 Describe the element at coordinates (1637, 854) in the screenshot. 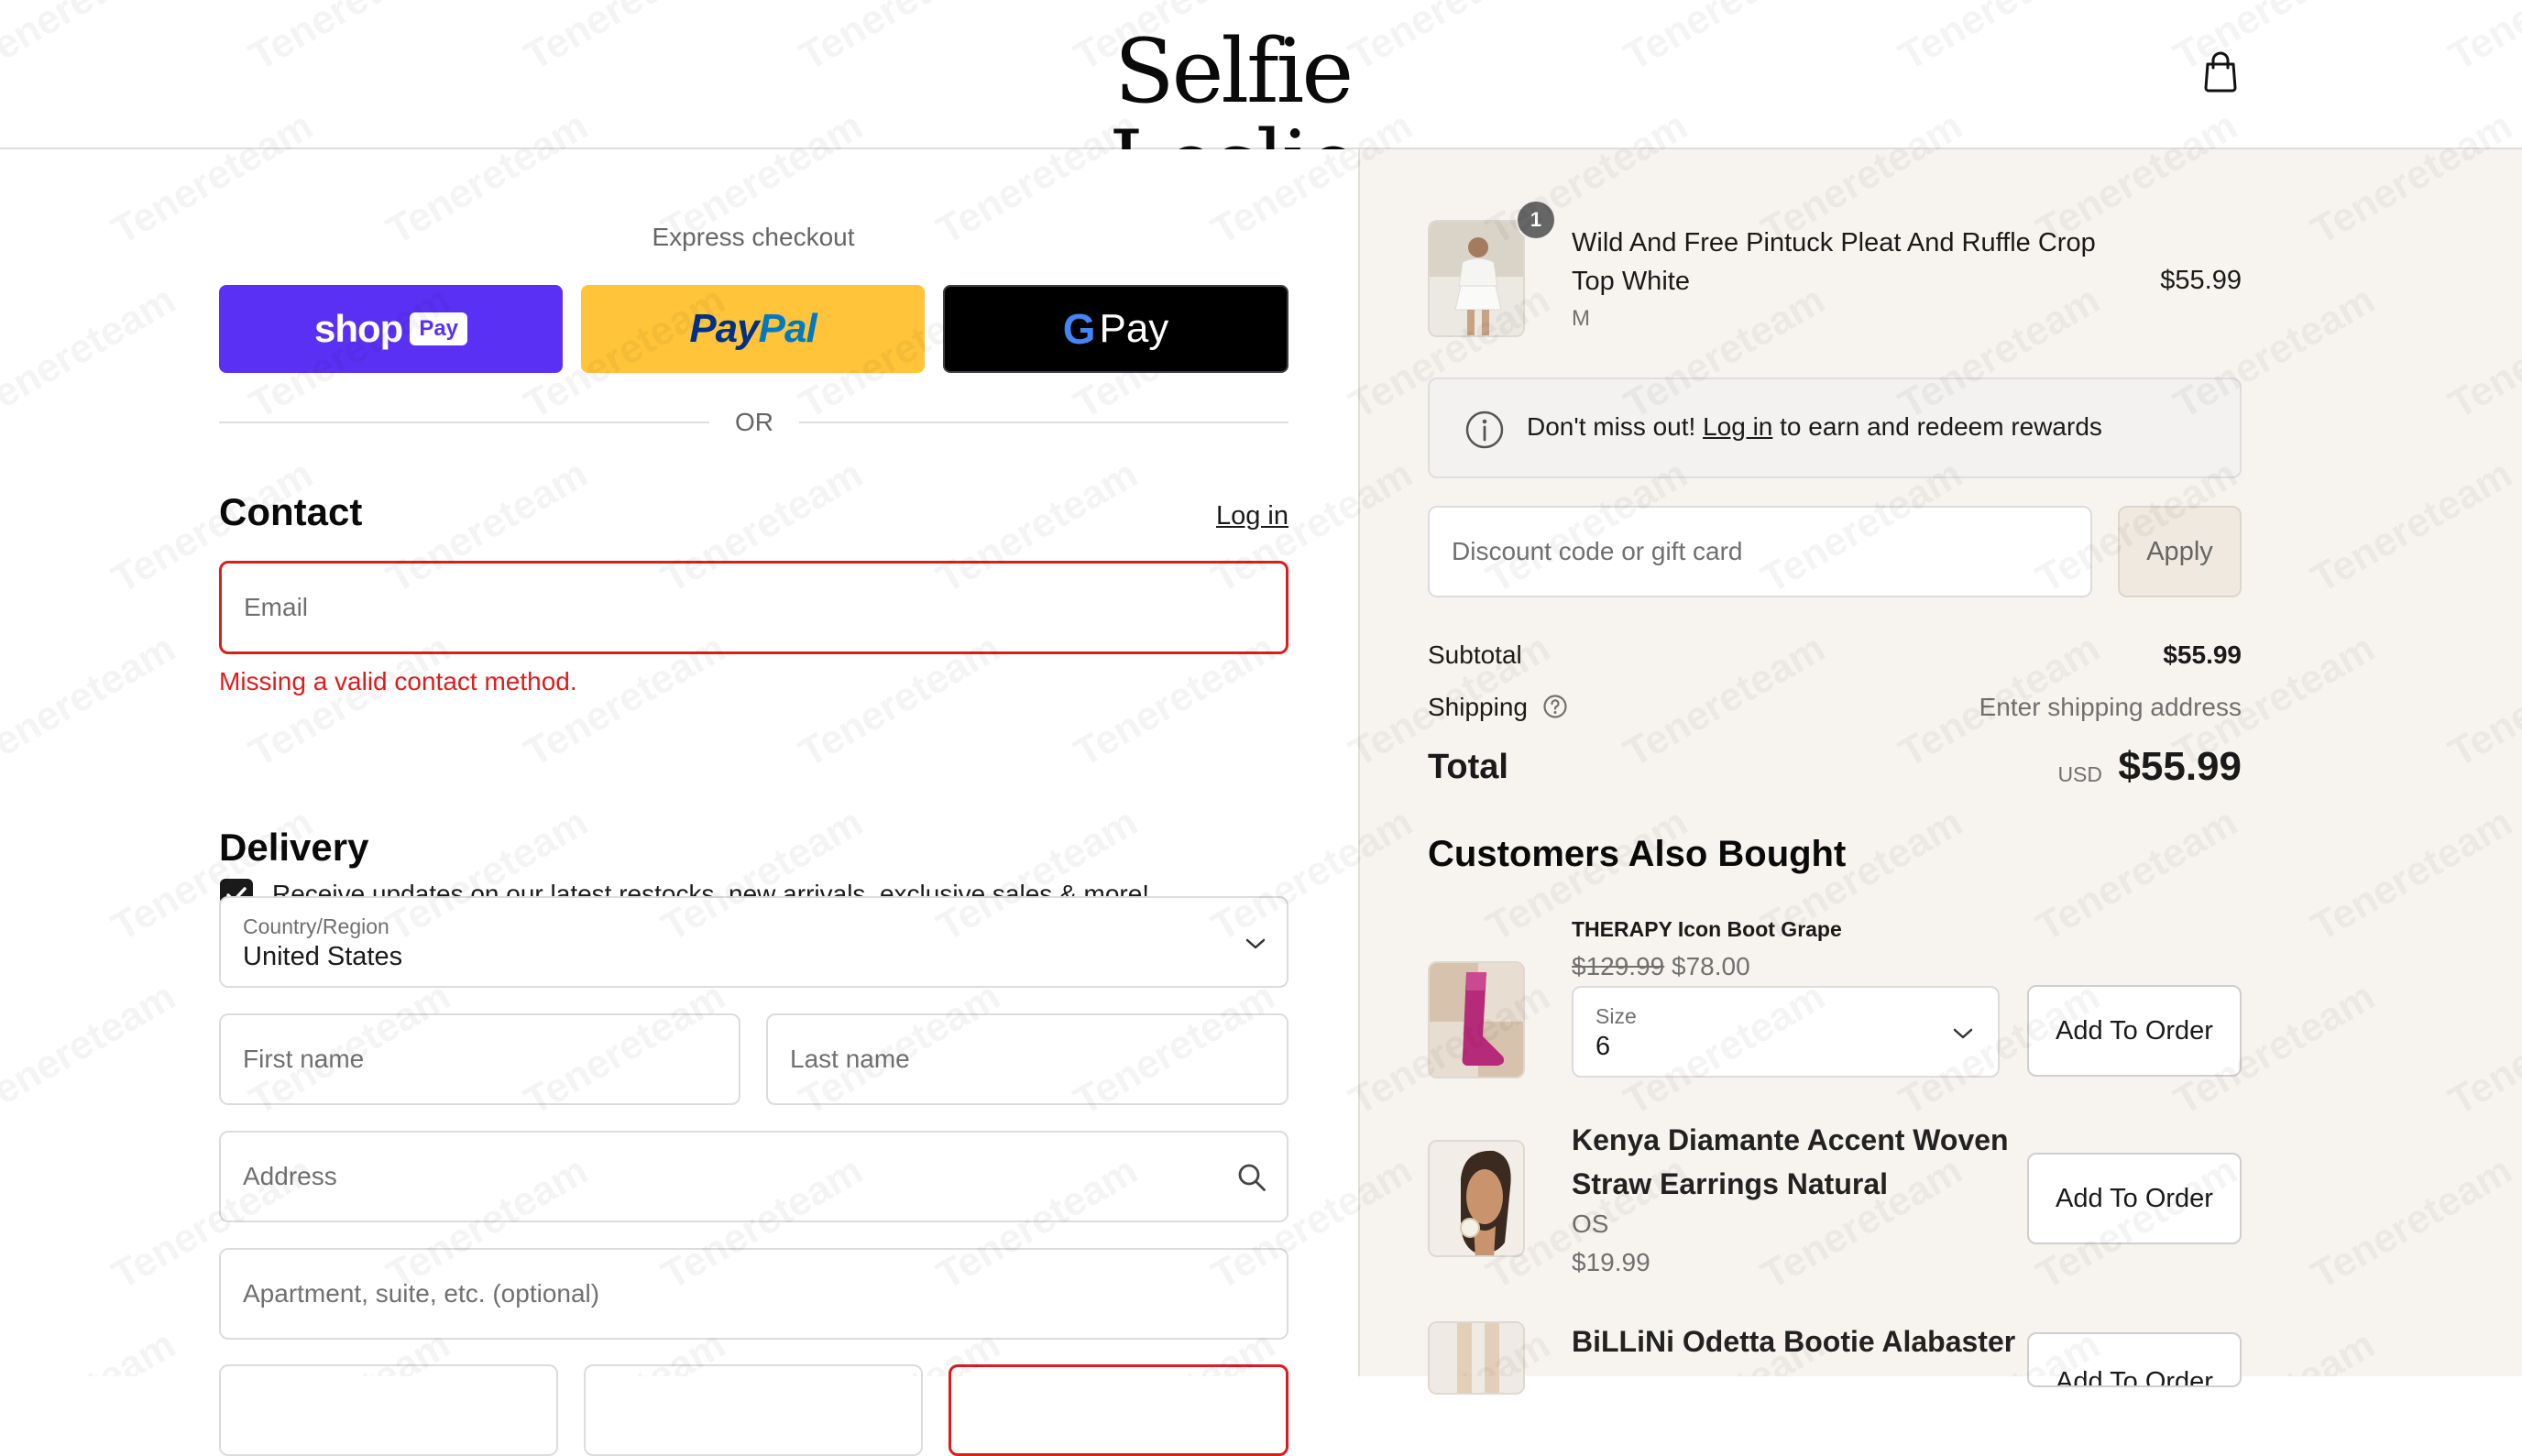

I see `upsell-heading: Customers Also Bought` at that location.